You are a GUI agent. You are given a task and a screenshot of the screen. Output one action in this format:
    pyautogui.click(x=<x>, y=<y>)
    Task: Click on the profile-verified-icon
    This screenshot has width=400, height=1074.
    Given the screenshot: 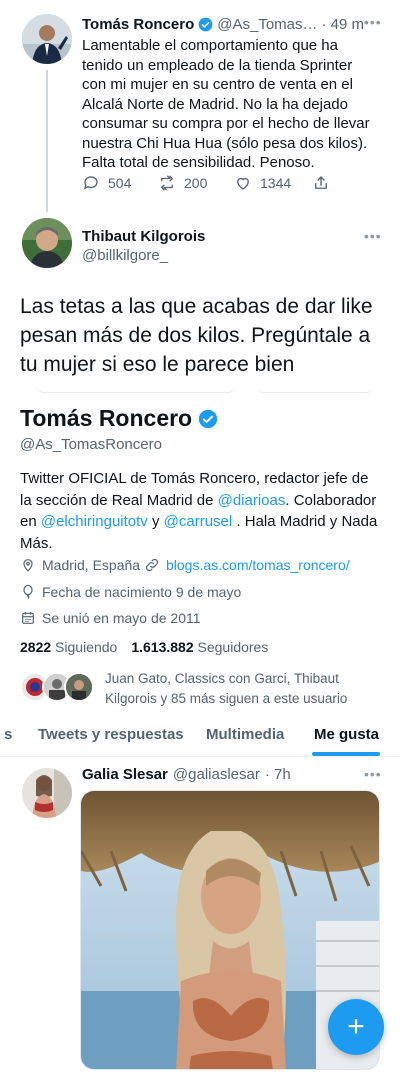 What is the action you would take?
    pyautogui.click(x=208, y=418)
    